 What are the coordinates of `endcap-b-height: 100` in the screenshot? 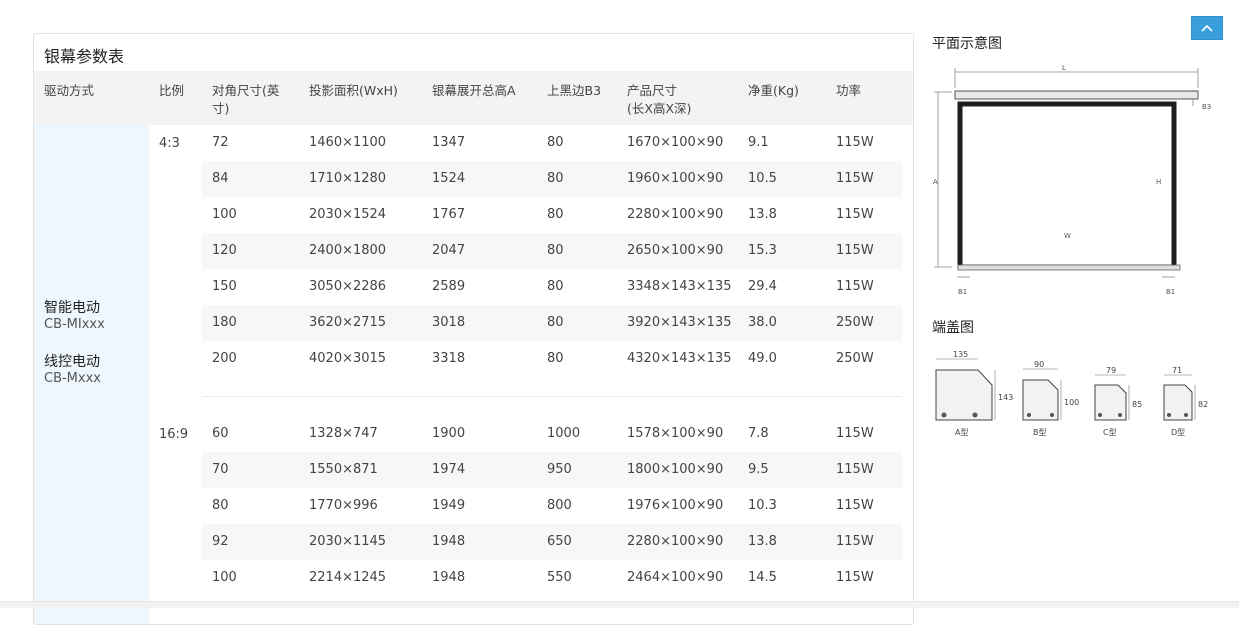 It's located at (1071, 402).